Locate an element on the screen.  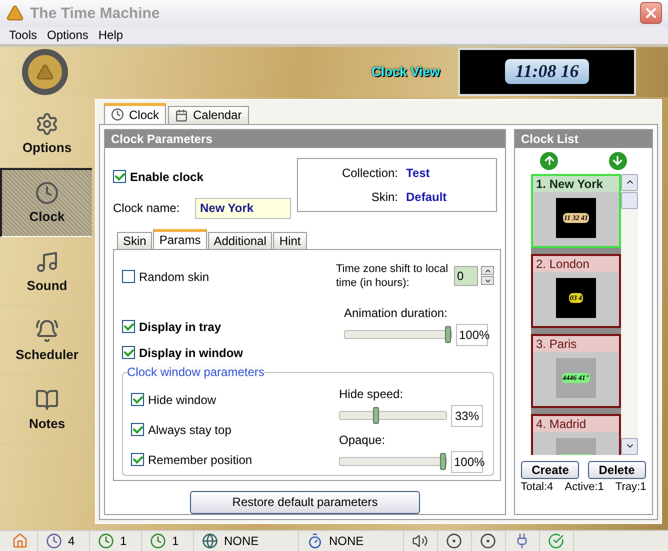
book-icon is located at coordinates (47, 400).